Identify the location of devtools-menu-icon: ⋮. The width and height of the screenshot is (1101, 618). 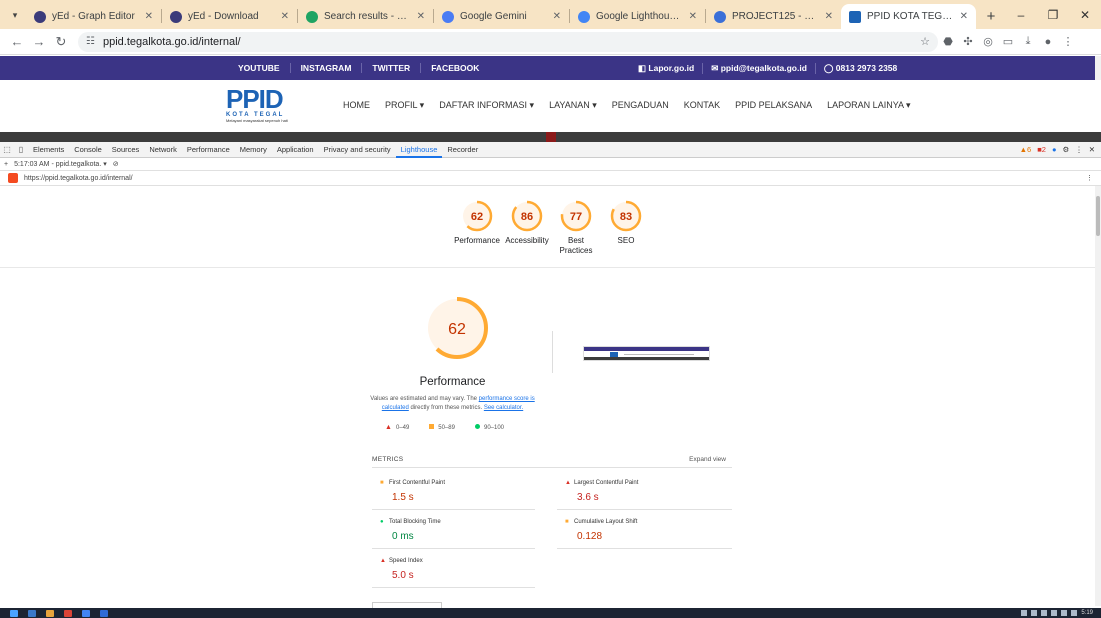
(1079, 149).